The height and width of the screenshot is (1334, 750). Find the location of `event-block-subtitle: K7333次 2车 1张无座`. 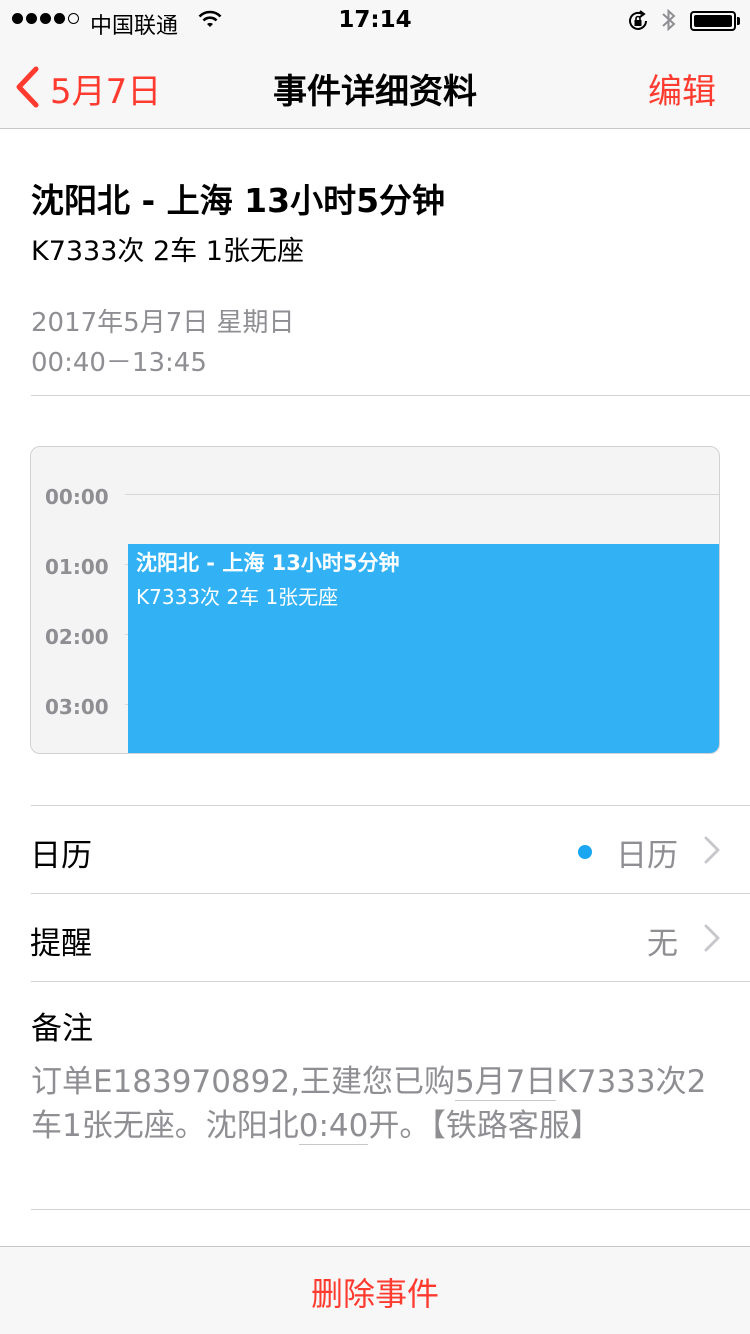

event-block-subtitle: K7333次 2车 1张无座 is located at coordinates (237, 597).